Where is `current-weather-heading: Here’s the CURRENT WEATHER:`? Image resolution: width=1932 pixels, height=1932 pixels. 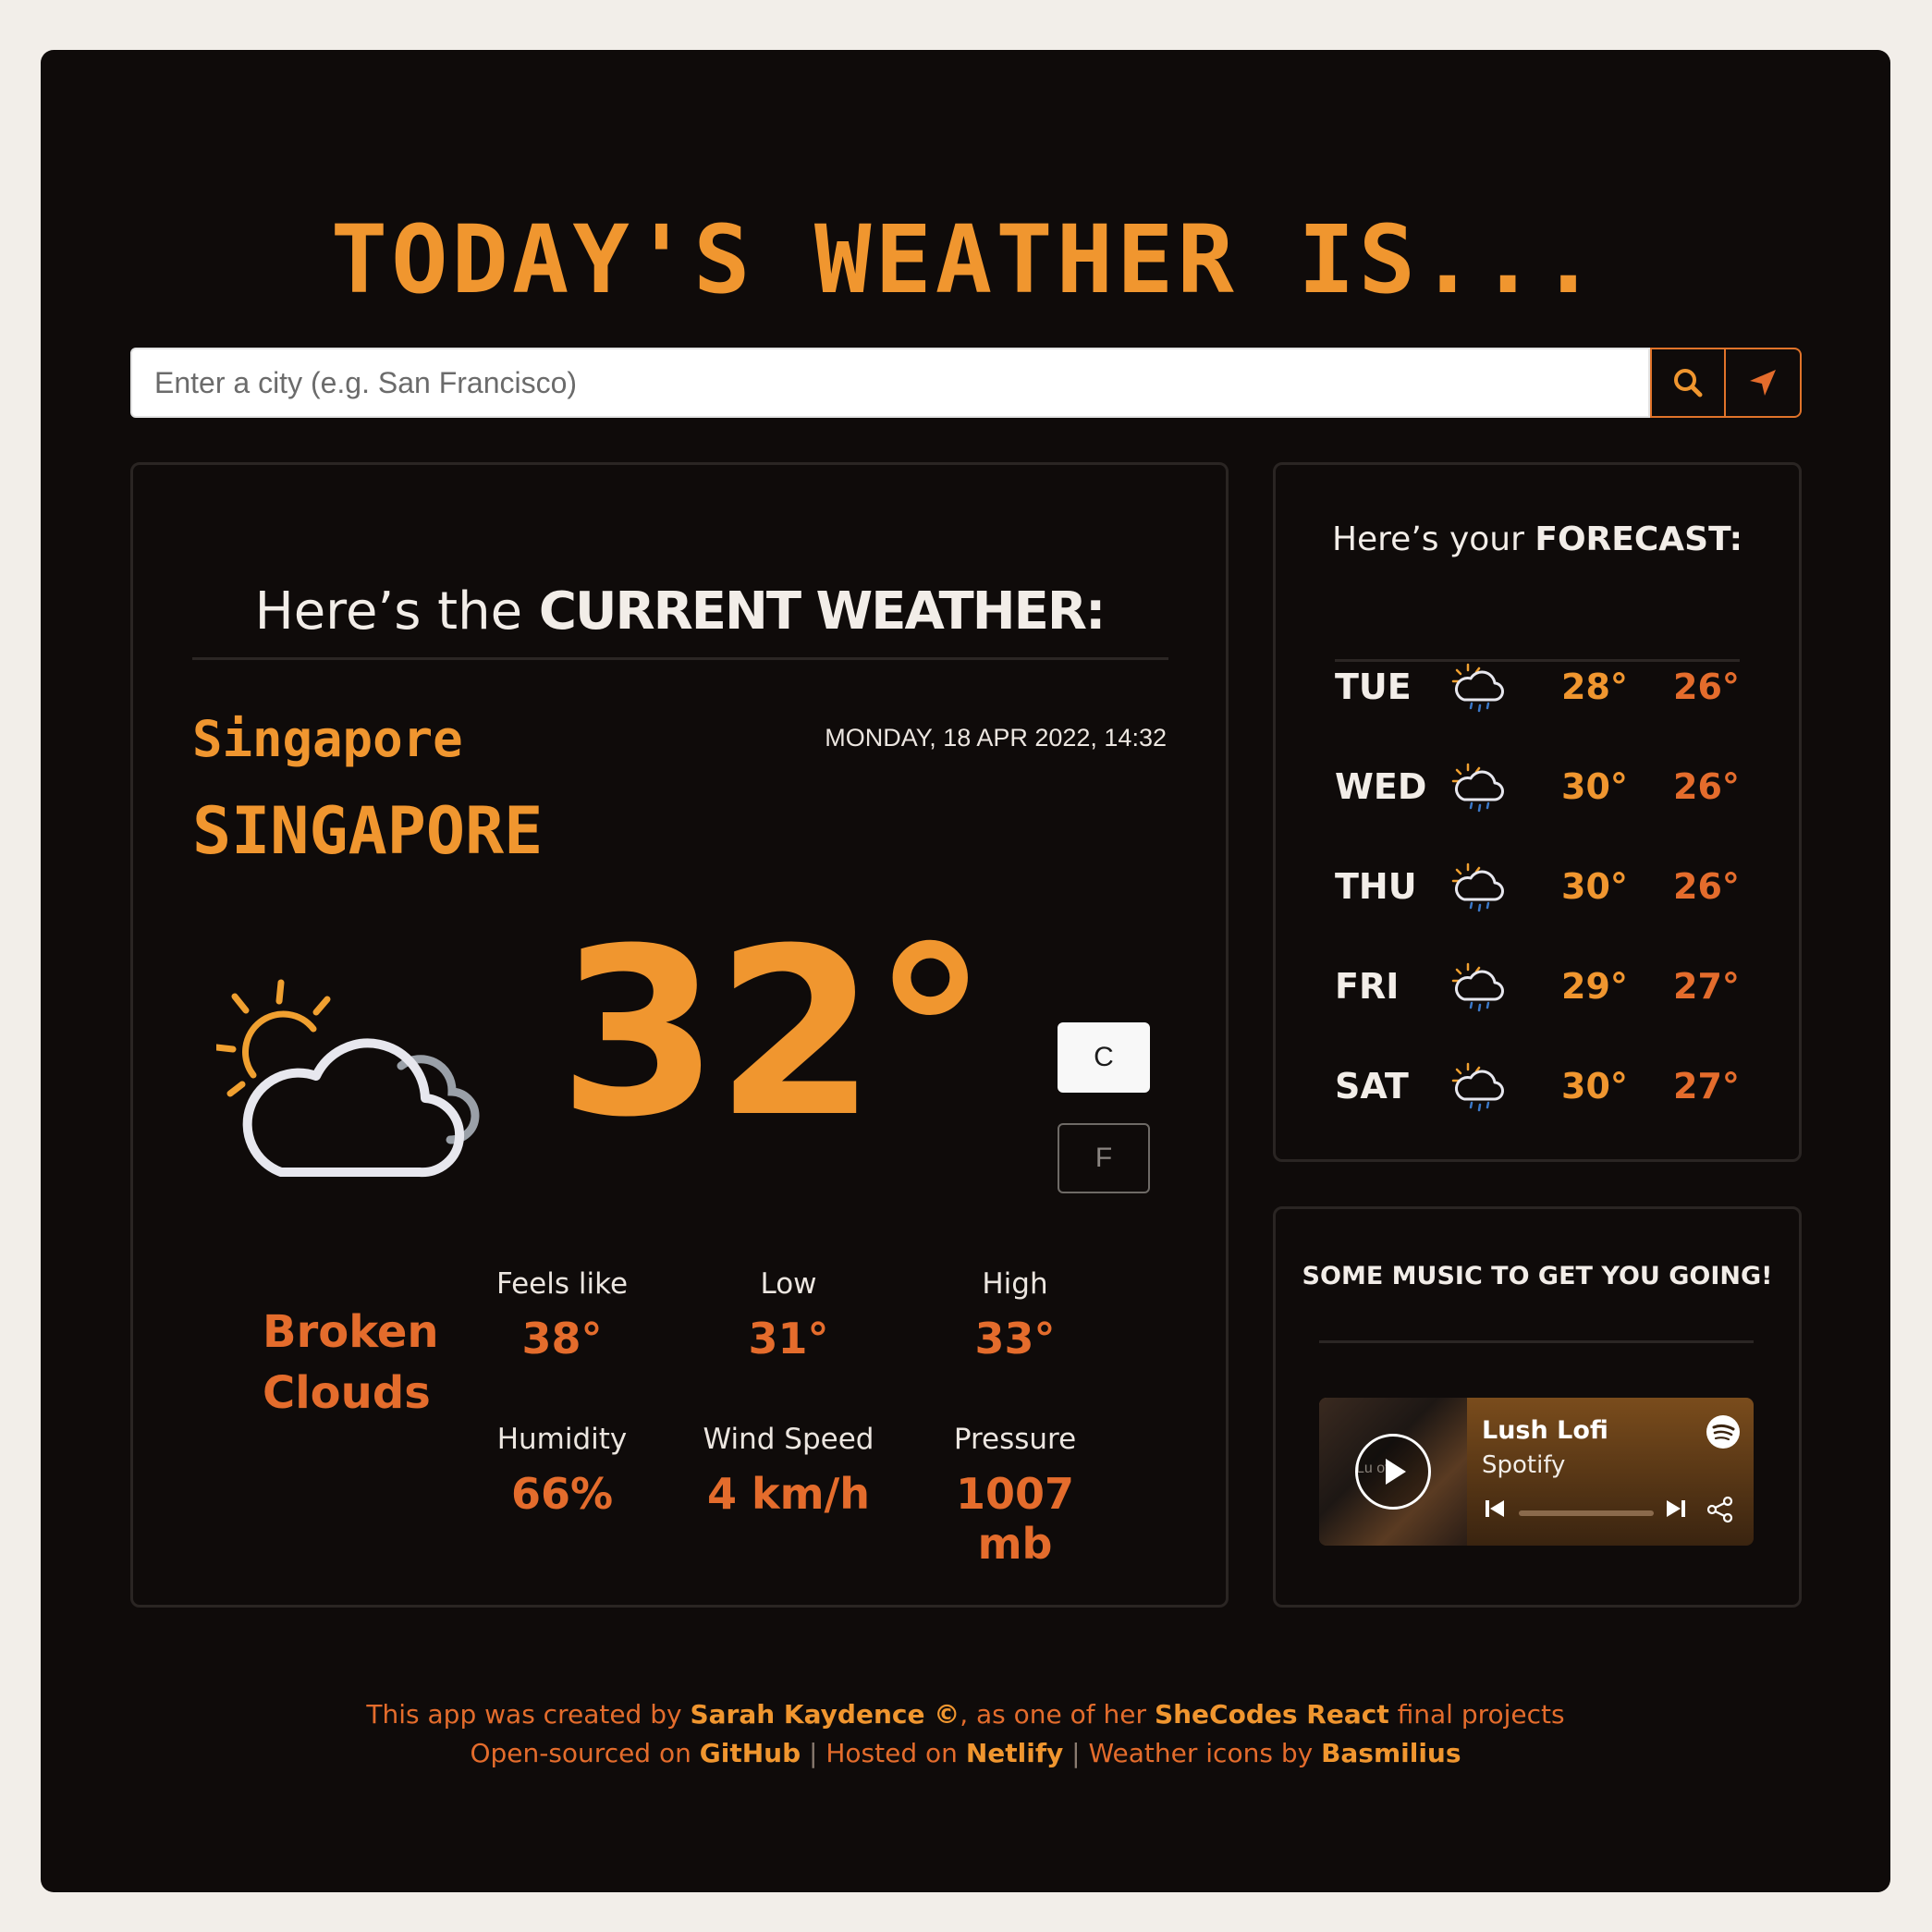
current-weather-heading: Here’s the CURRENT WEATHER: is located at coordinates (679, 611).